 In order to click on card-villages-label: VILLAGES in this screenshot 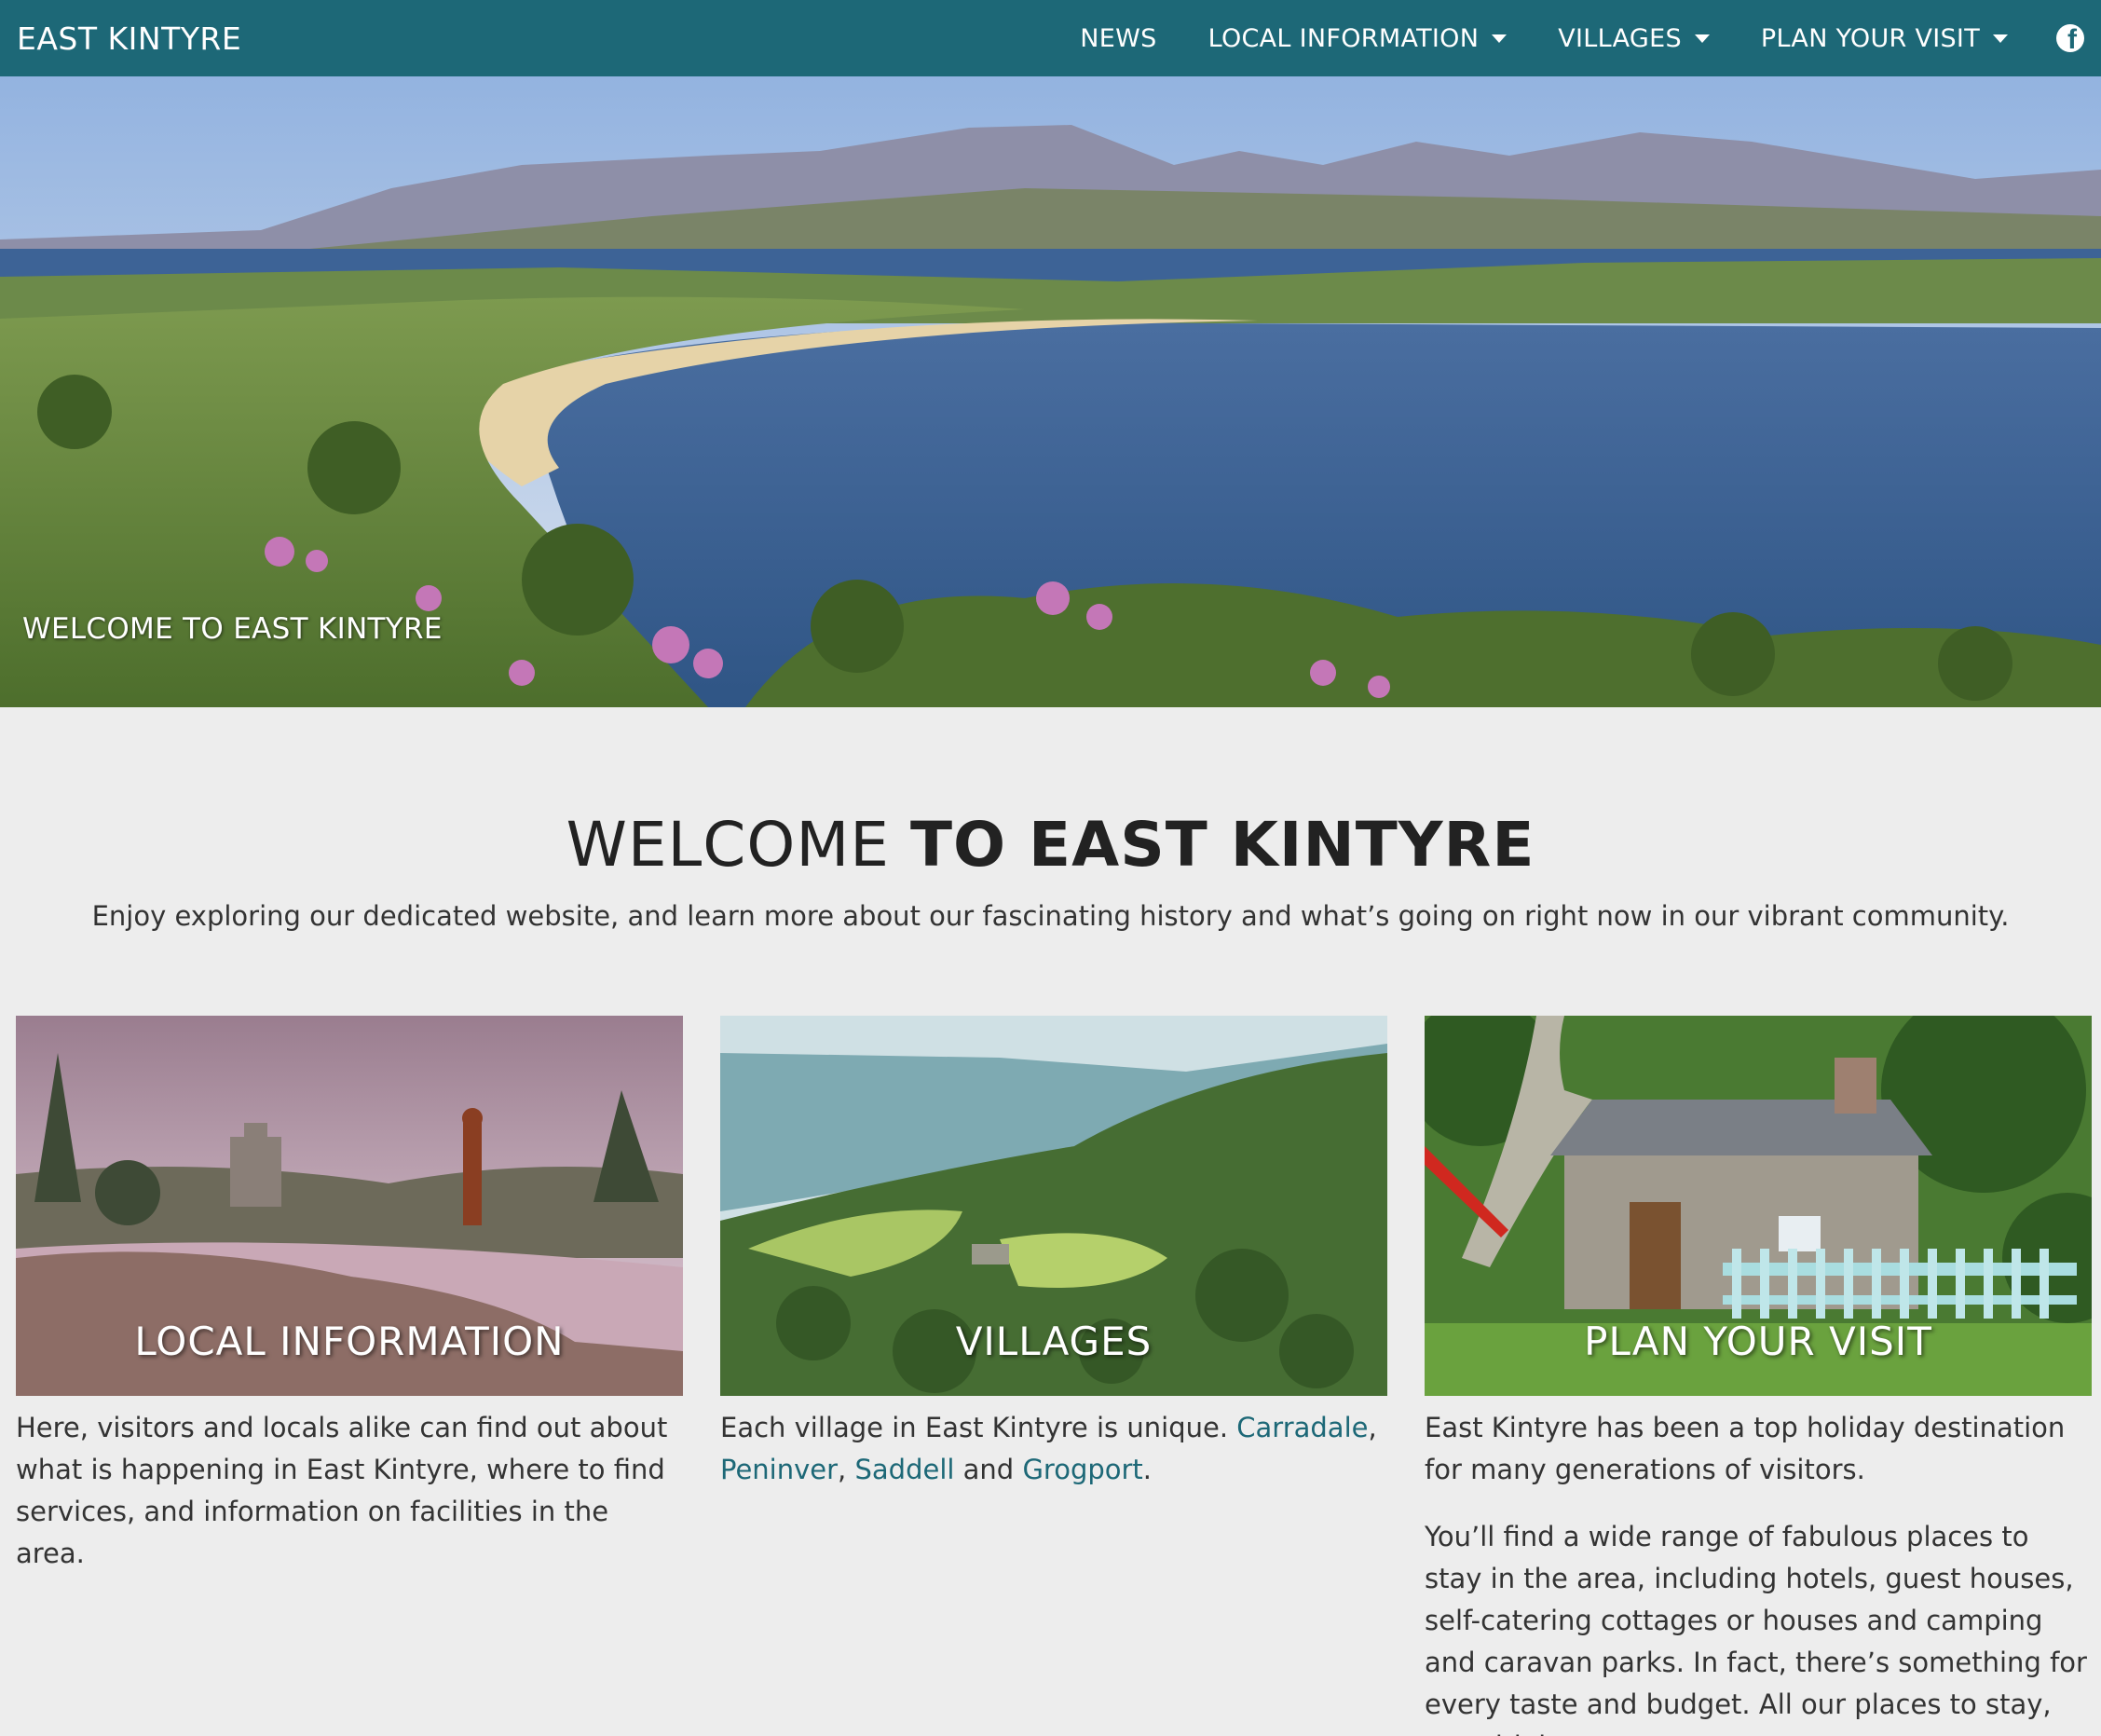, I will do `click(1054, 1341)`.